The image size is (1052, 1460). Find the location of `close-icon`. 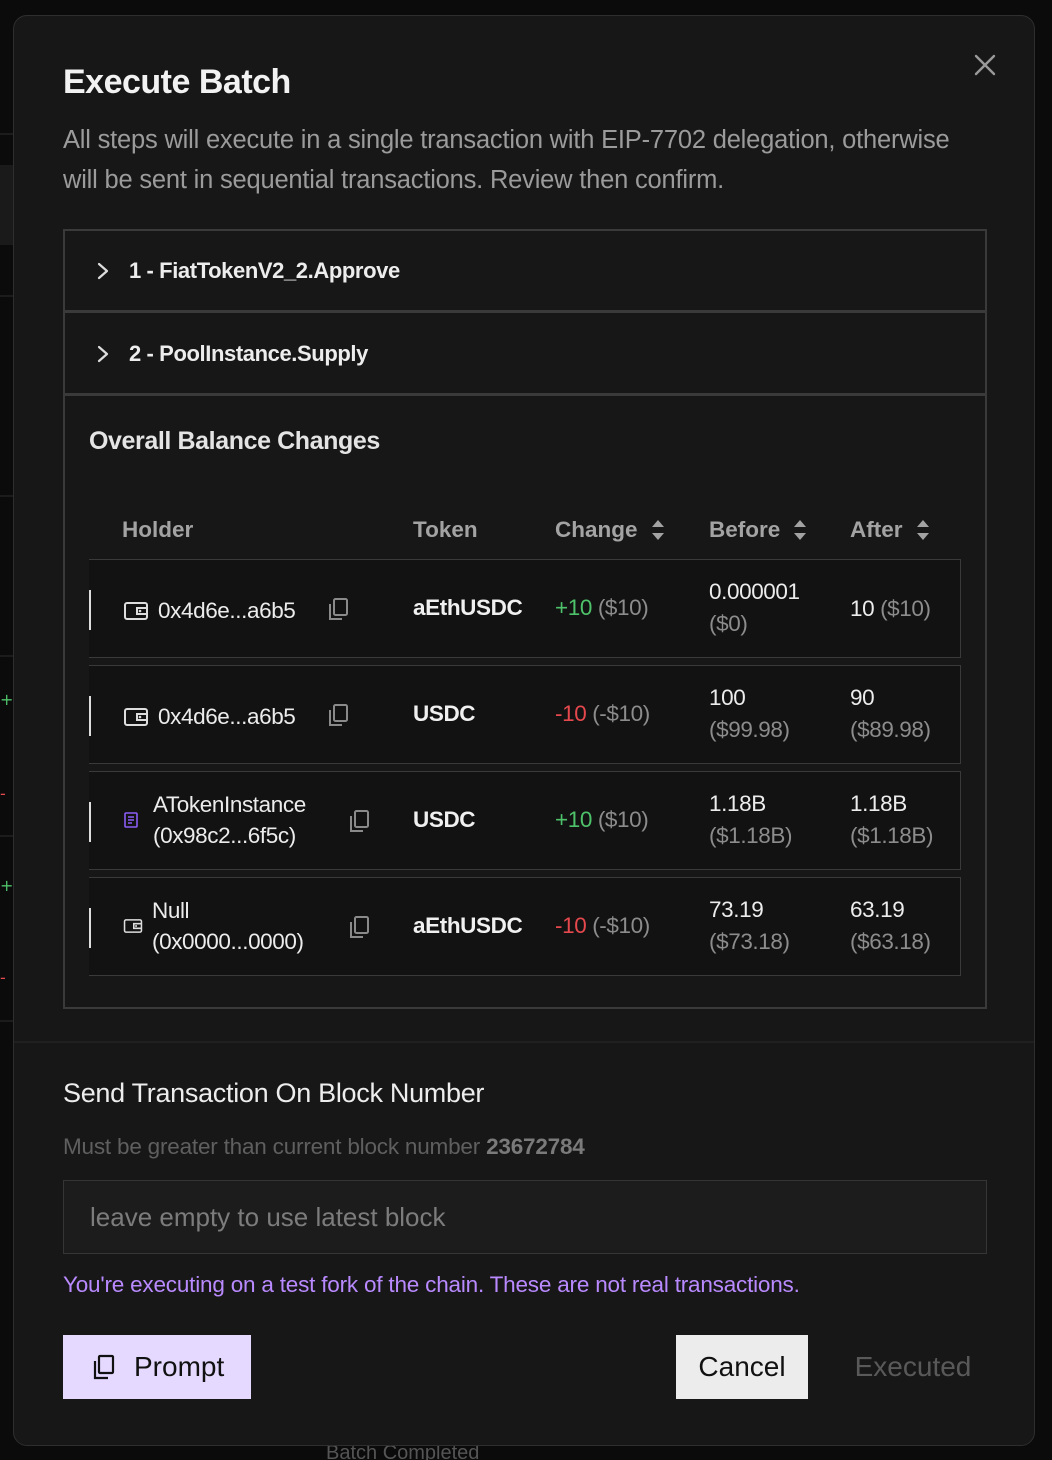

close-icon is located at coordinates (985, 65).